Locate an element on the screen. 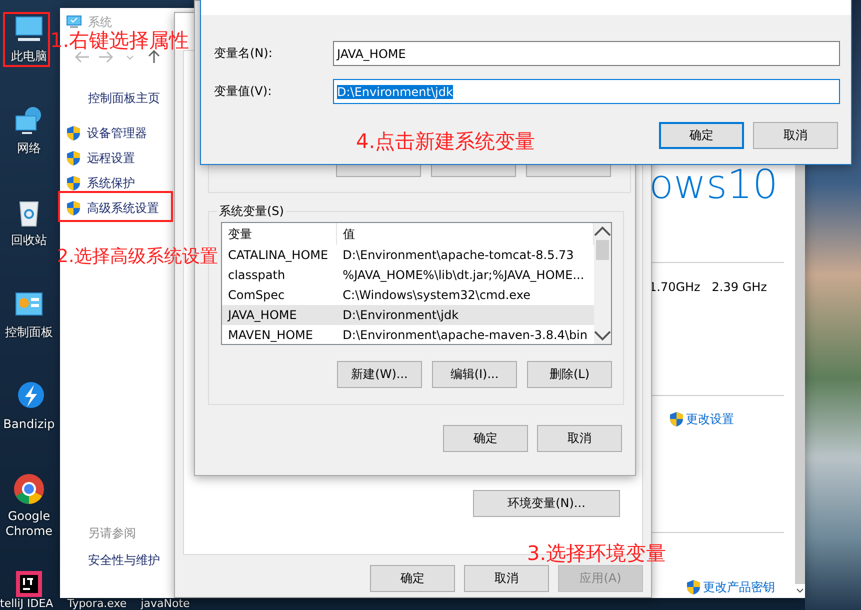  column-header: 变量 is located at coordinates (279, 234).